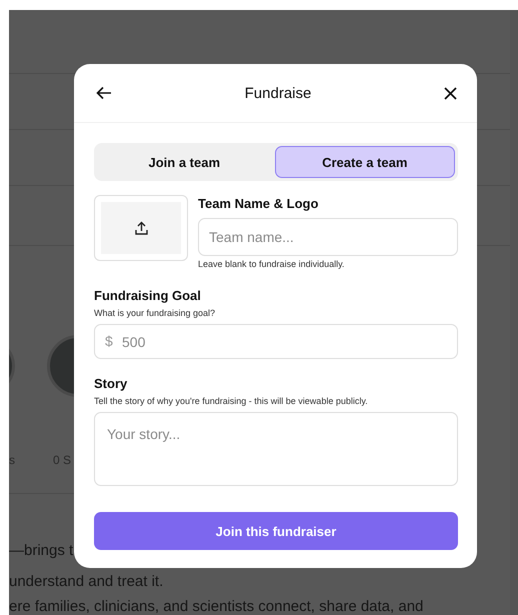 The width and height of the screenshot is (518, 615). What do you see at coordinates (184, 162) in the screenshot?
I see `tab: Join a team` at bounding box center [184, 162].